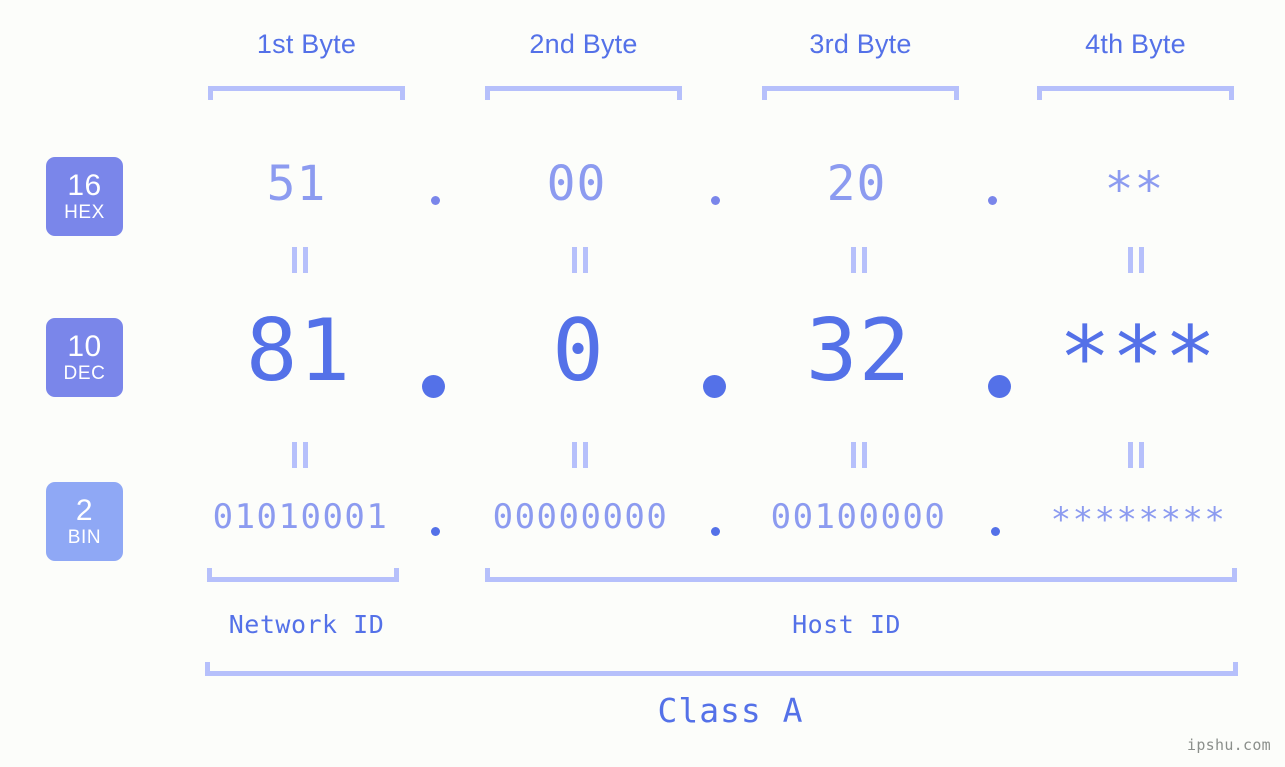 This screenshot has height=767, width=1285. I want to click on byte-bracket-1-icon, so click(306, 93).